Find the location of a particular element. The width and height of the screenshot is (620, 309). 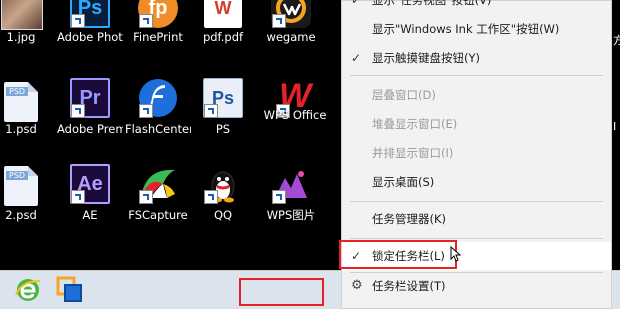

desktop-icon-label: 1.psd is located at coordinates (21, 129).